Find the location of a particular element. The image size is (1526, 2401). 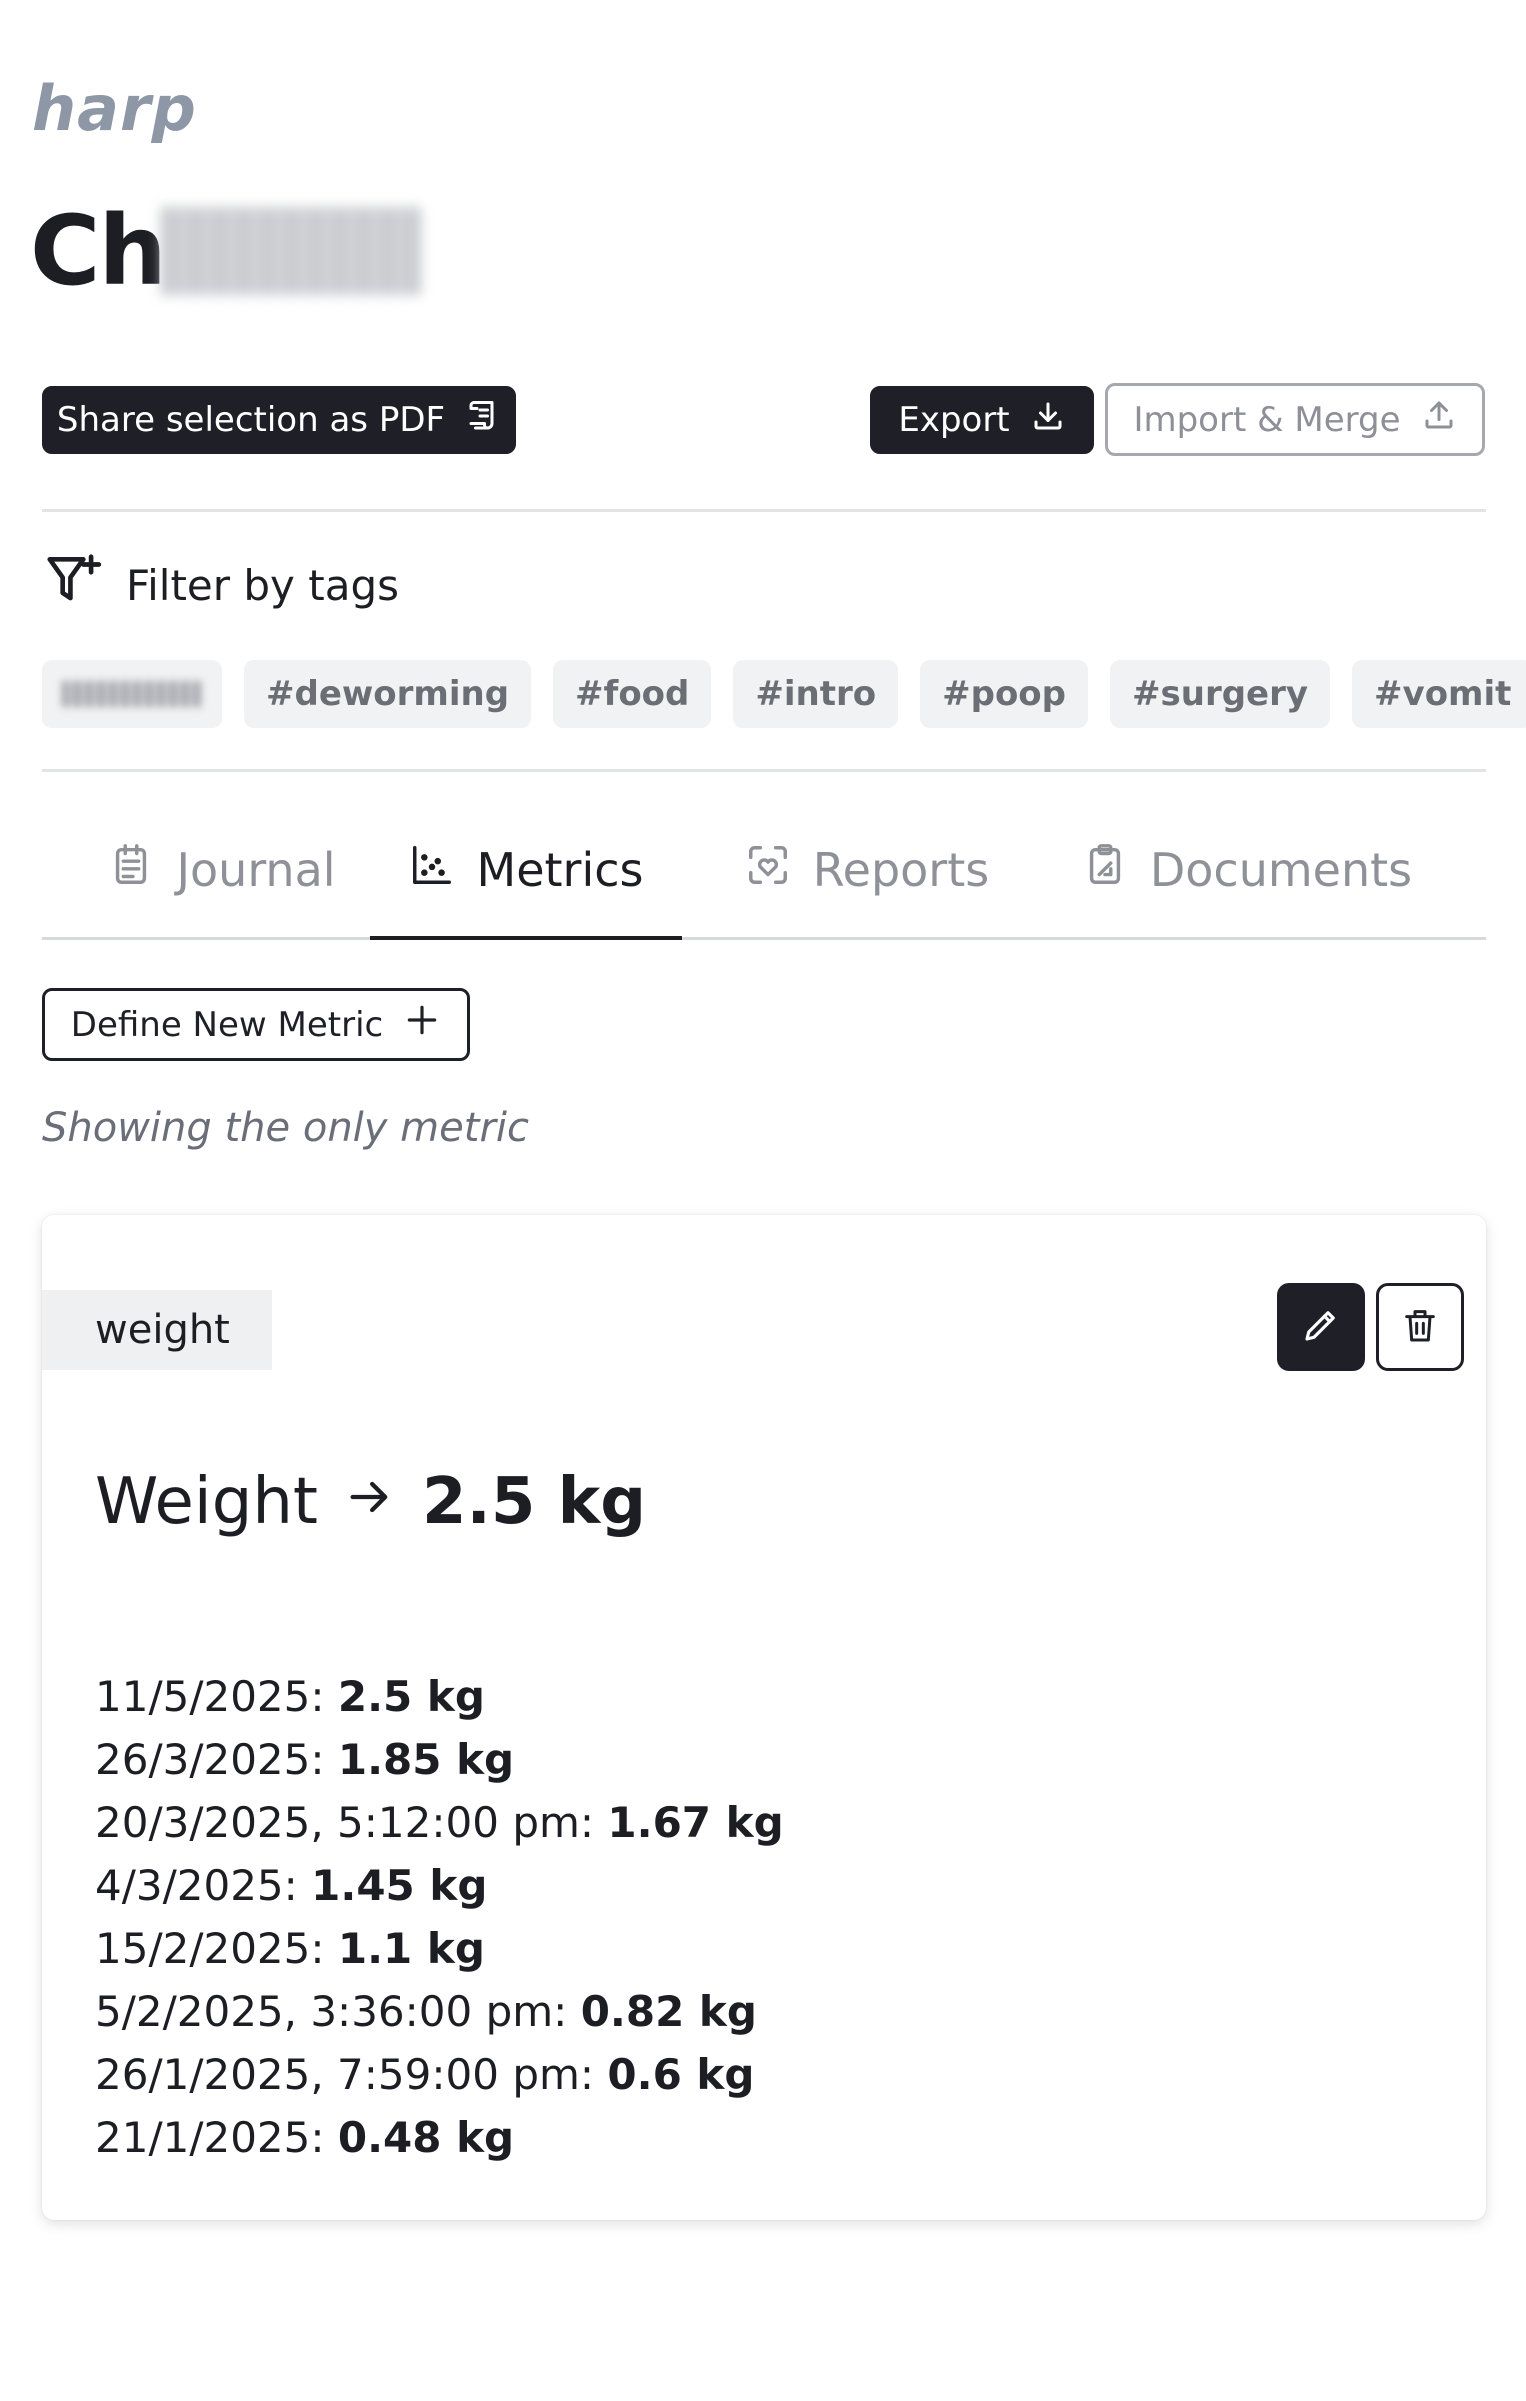

define-new-metric-label: Define New Metric is located at coordinates (227, 1024).